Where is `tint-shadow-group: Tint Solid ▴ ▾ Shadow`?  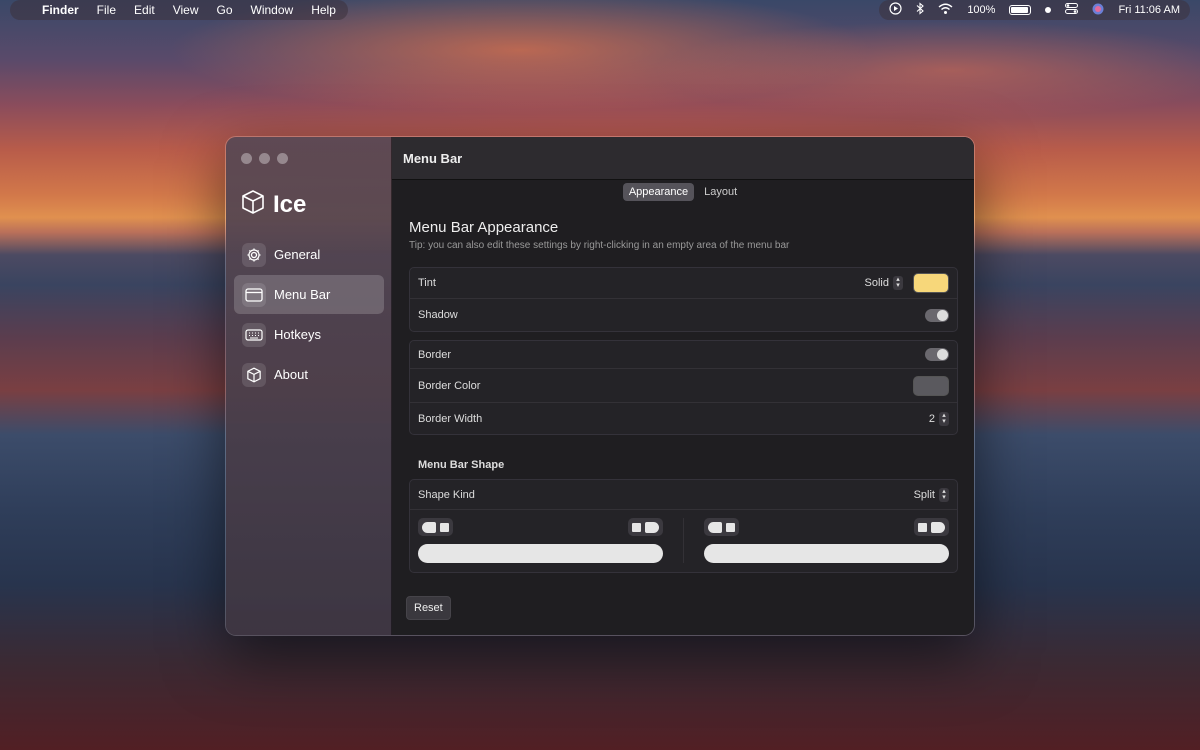
tint-shadow-group: Tint Solid ▴ ▾ Shadow is located at coordinates (683, 299).